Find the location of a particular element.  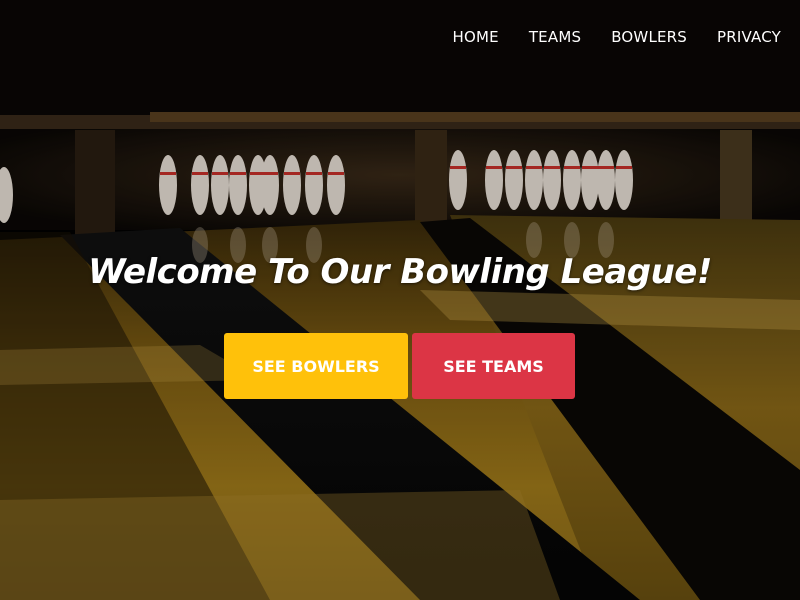

nav-link-bowlers: BOWLERS is located at coordinates (649, 37).